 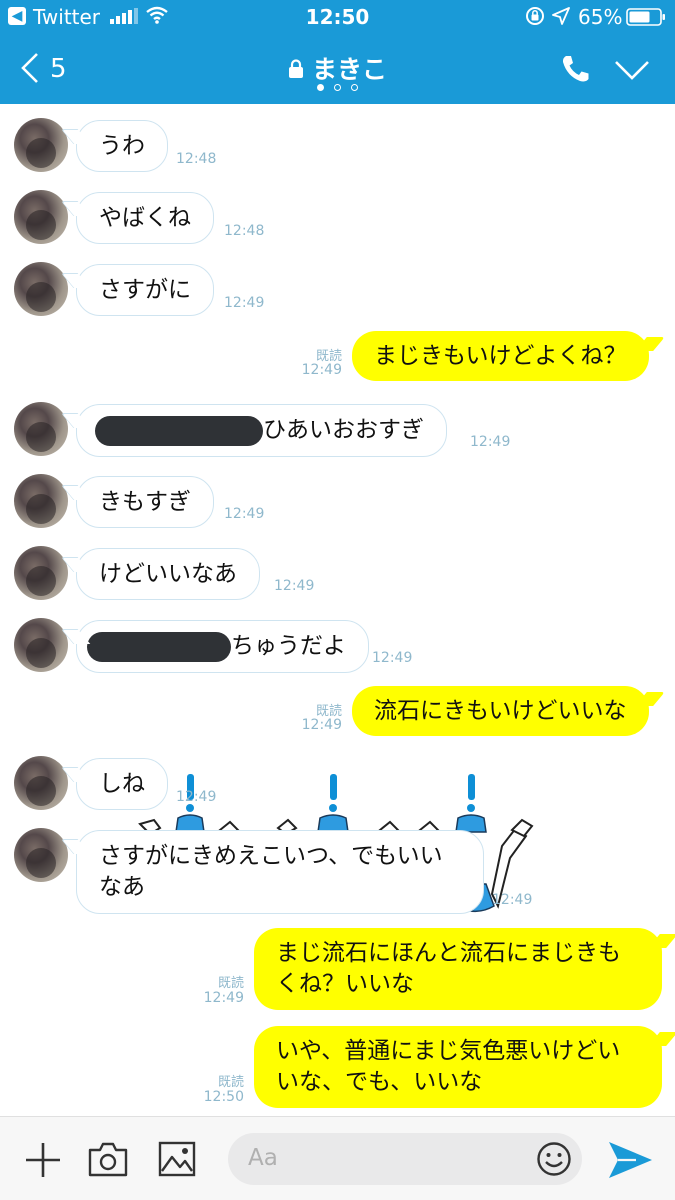 What do you see at coordinates (271, 856) in the screenshot?
I see `message-line: さすがにきめえこいつ、でもいい` at bounding box center [271, 856].